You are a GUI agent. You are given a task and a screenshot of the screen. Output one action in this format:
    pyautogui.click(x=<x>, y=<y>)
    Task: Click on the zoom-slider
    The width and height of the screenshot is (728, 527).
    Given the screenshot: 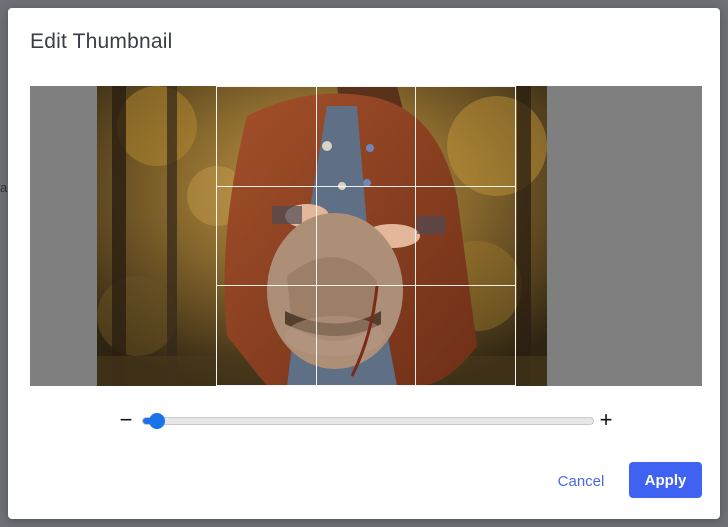 What is the action you would take?
    pyautogui.click(x=368, y=421)
    